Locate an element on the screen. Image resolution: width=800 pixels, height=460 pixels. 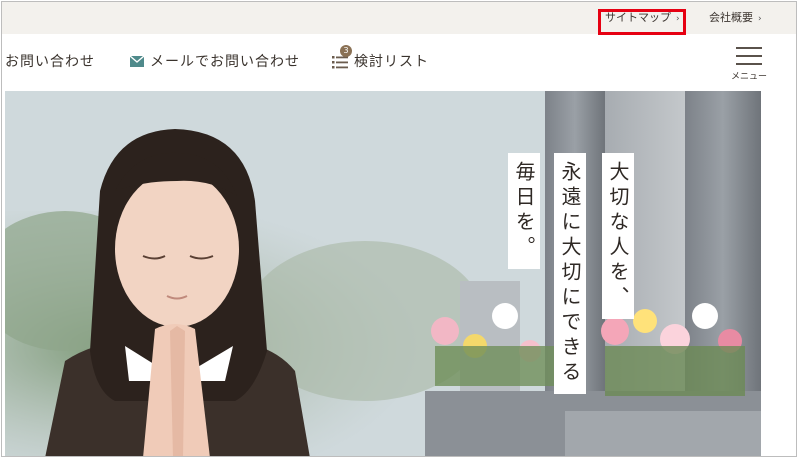
chevron-right-icon: › is located at coordinates (760, 19).